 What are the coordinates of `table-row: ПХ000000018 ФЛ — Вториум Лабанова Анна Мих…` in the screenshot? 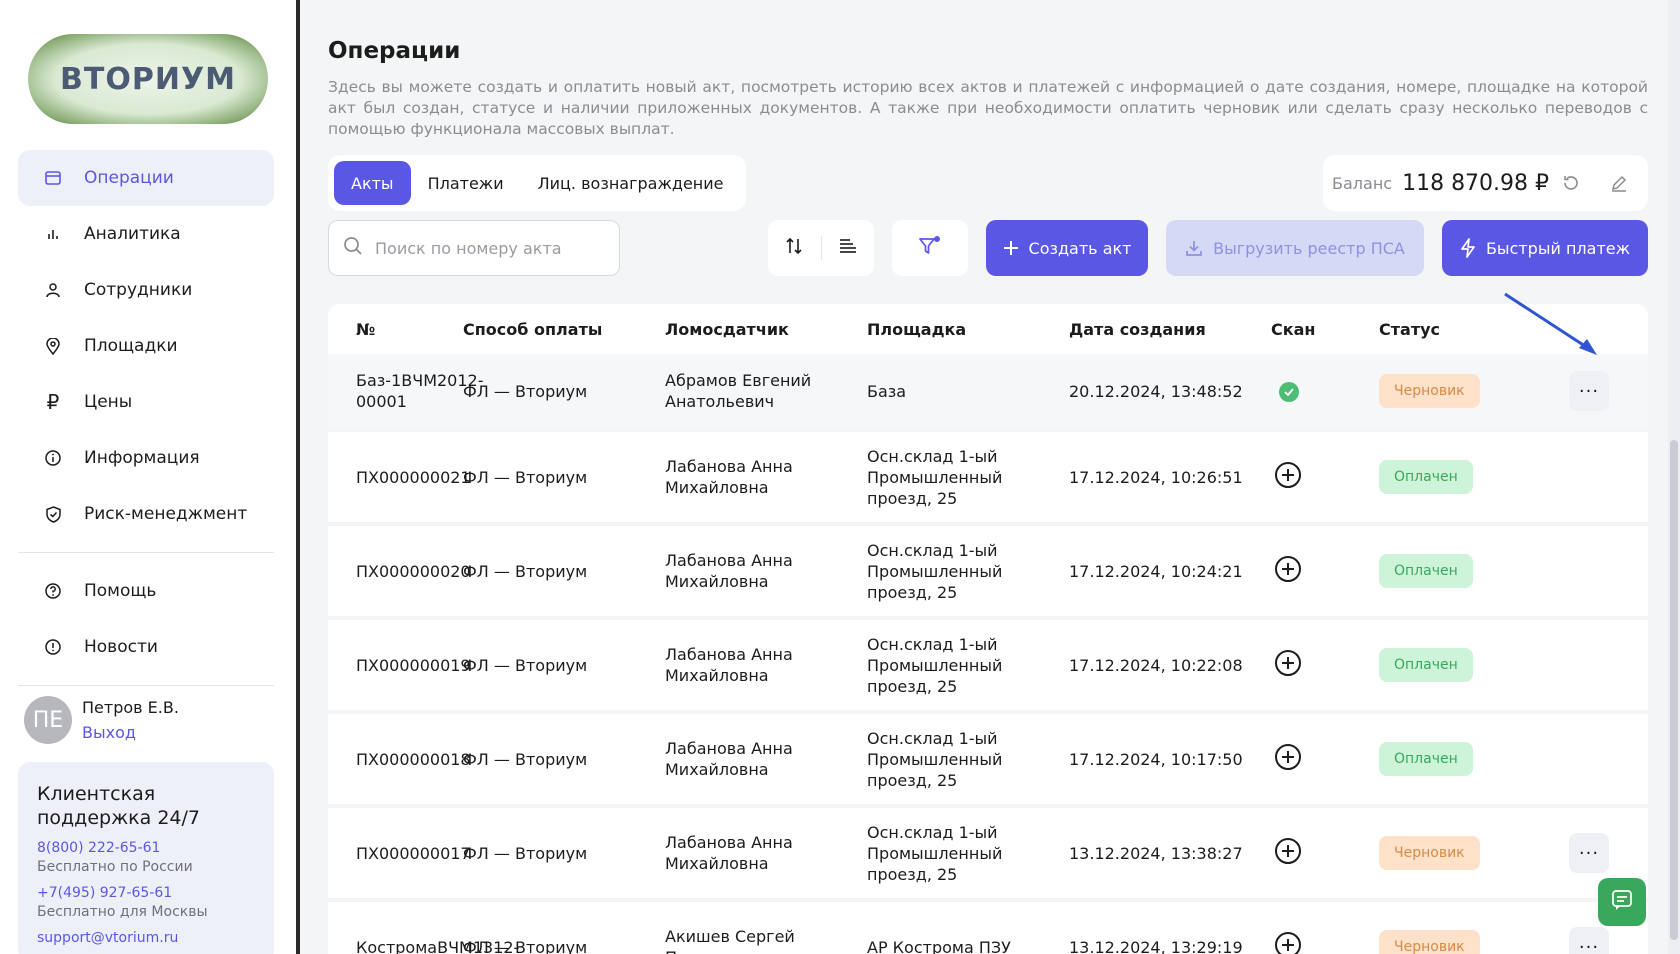 It's located at (988, 759).